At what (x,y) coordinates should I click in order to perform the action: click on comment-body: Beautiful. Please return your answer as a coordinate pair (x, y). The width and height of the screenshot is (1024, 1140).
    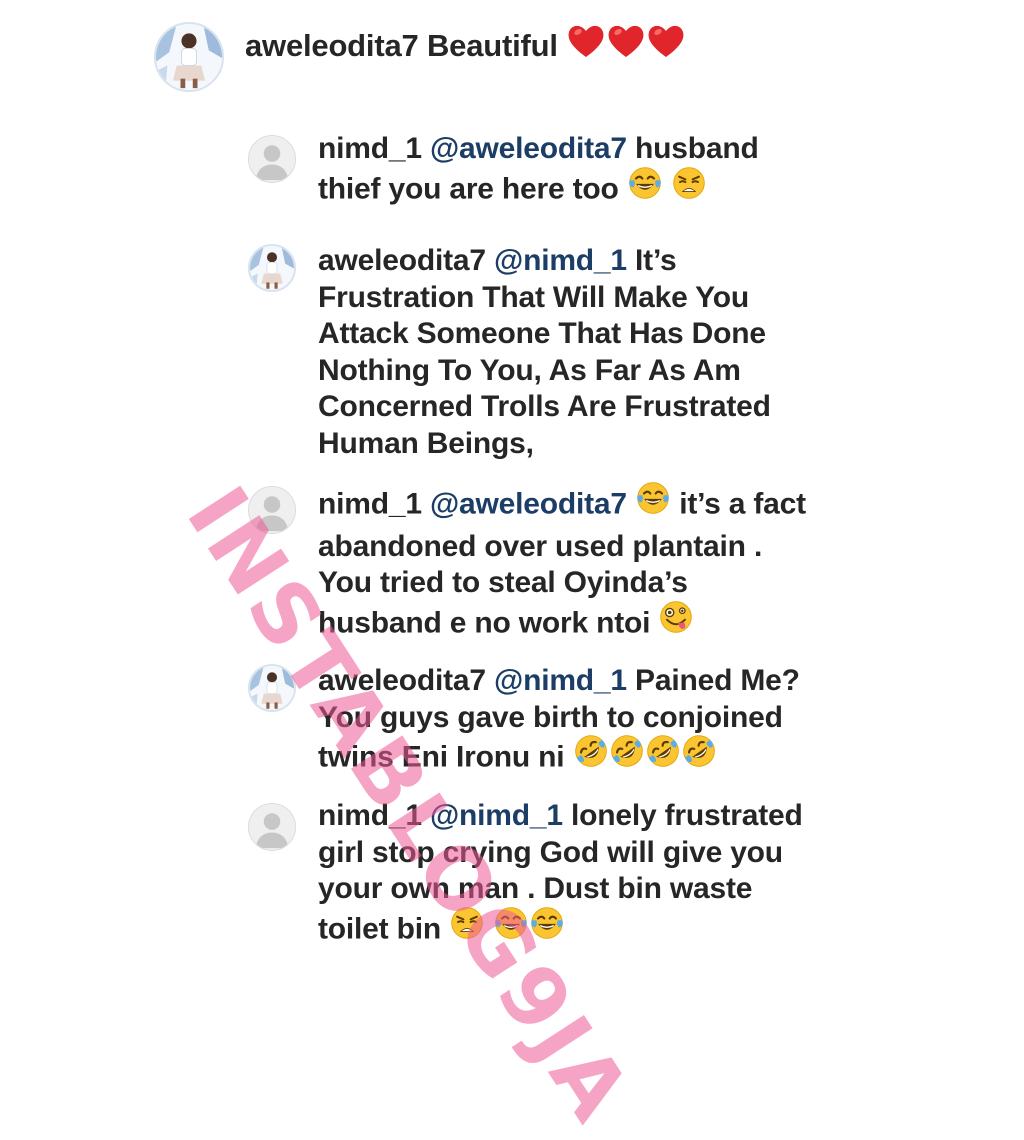
    Looking at the image, I should click on (492, 46).